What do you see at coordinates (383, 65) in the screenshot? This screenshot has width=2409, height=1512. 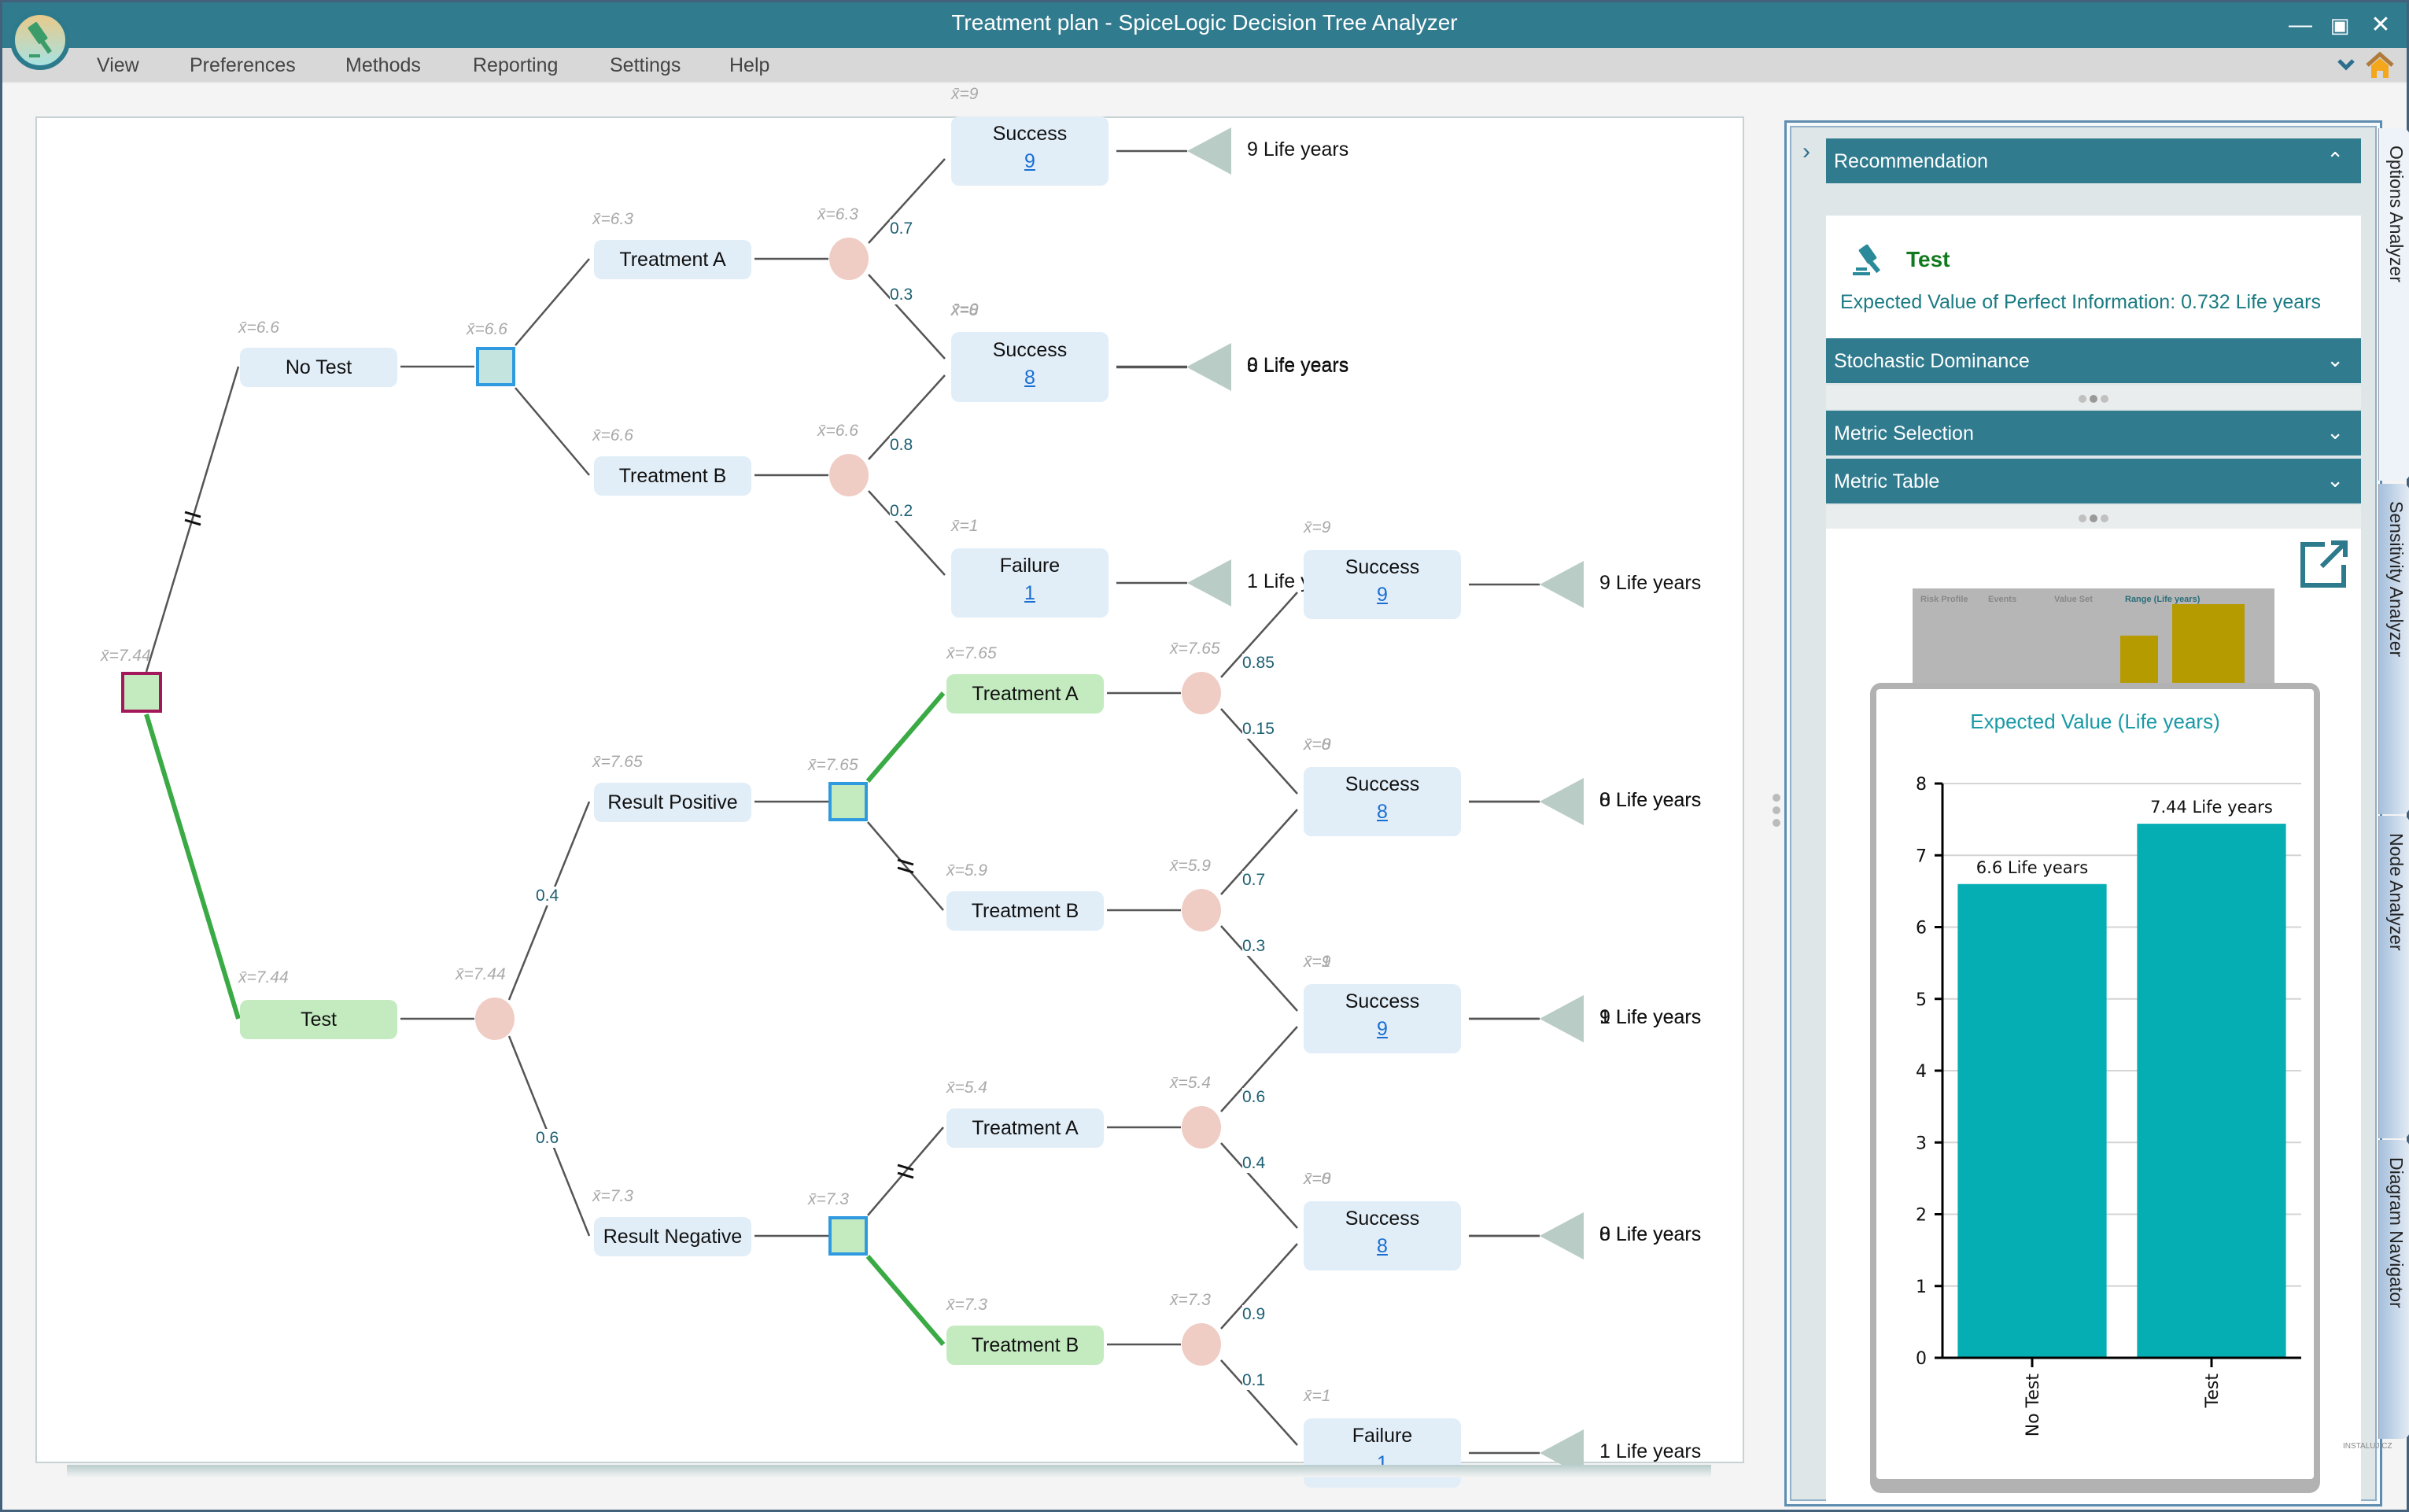 I see `menu-methods: Methods` at bounding box center [383, 65].